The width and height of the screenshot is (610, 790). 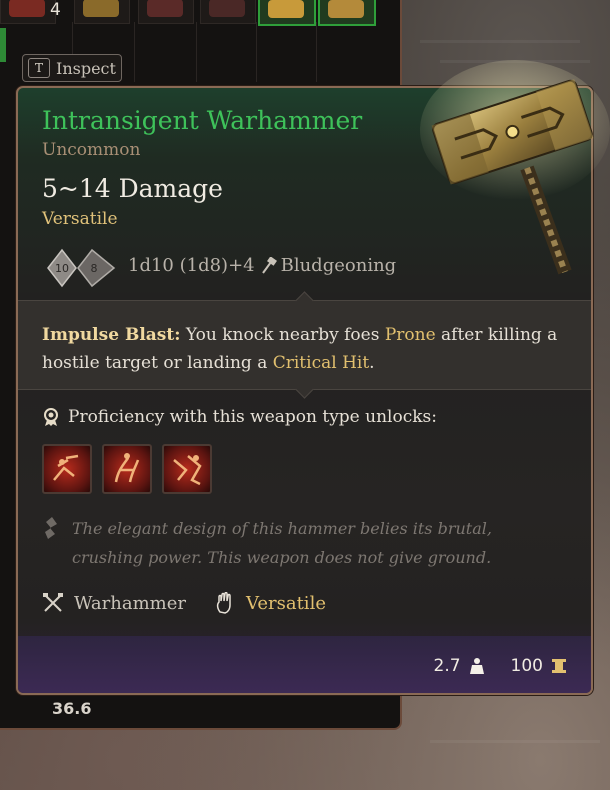 I want to click on tooltip-footer: 2.7 100, so click(x=304, y=664).